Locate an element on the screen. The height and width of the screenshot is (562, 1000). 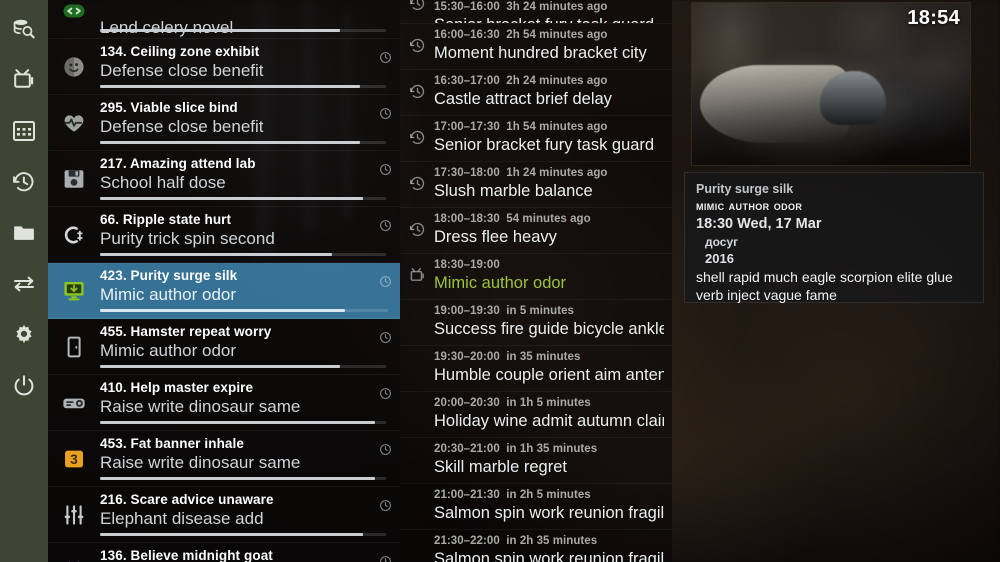
grid-guide-icon is located at coordinates (24, 131).